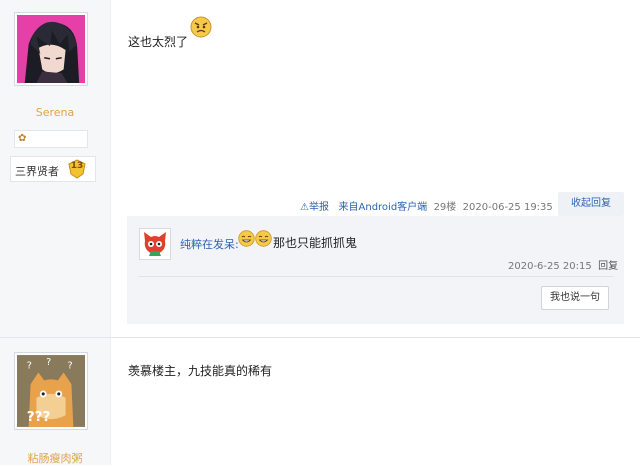  I want to click on reply-separator, so click(376, 276).